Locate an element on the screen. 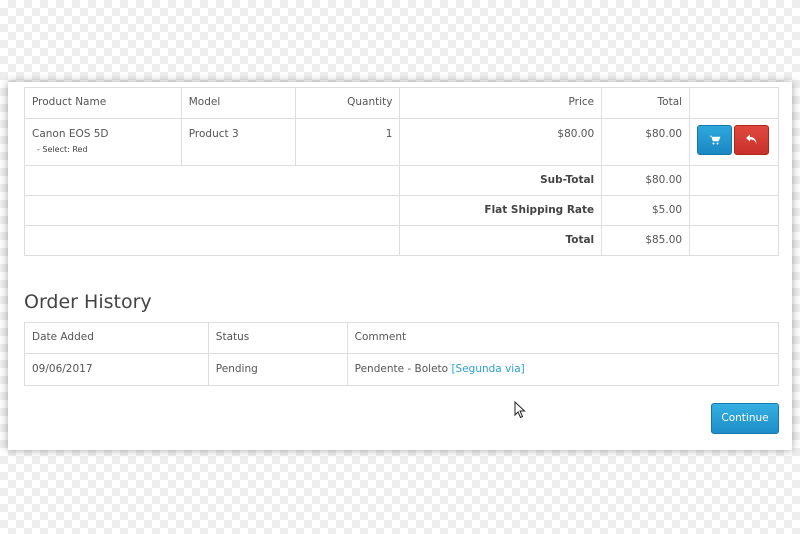 The height and width of the screenshot is (534, 800). totals-row: Sub-Total $80.00 is located at coordinates (401, 180).